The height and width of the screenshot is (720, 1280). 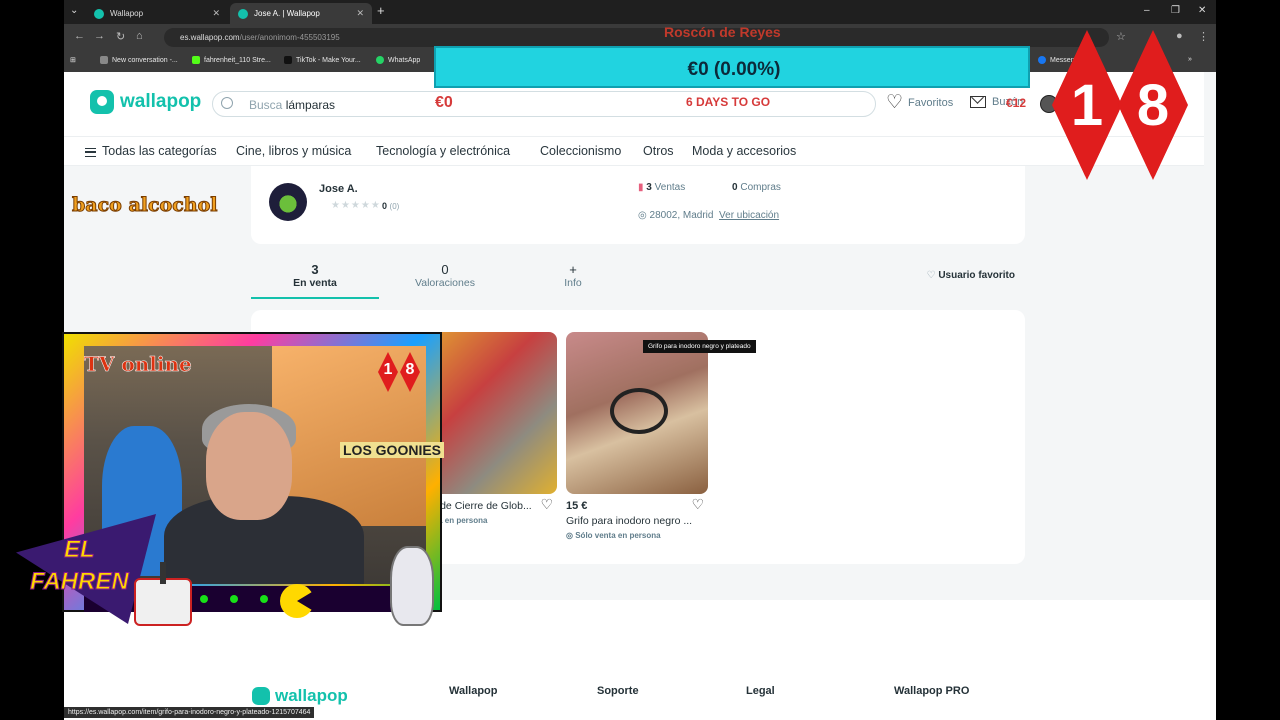 What do you see at coordinates (734, 69) in the screenshot?
I see `goal-progress-text: €0 (0.00%)` at bounding box center [734, 69].